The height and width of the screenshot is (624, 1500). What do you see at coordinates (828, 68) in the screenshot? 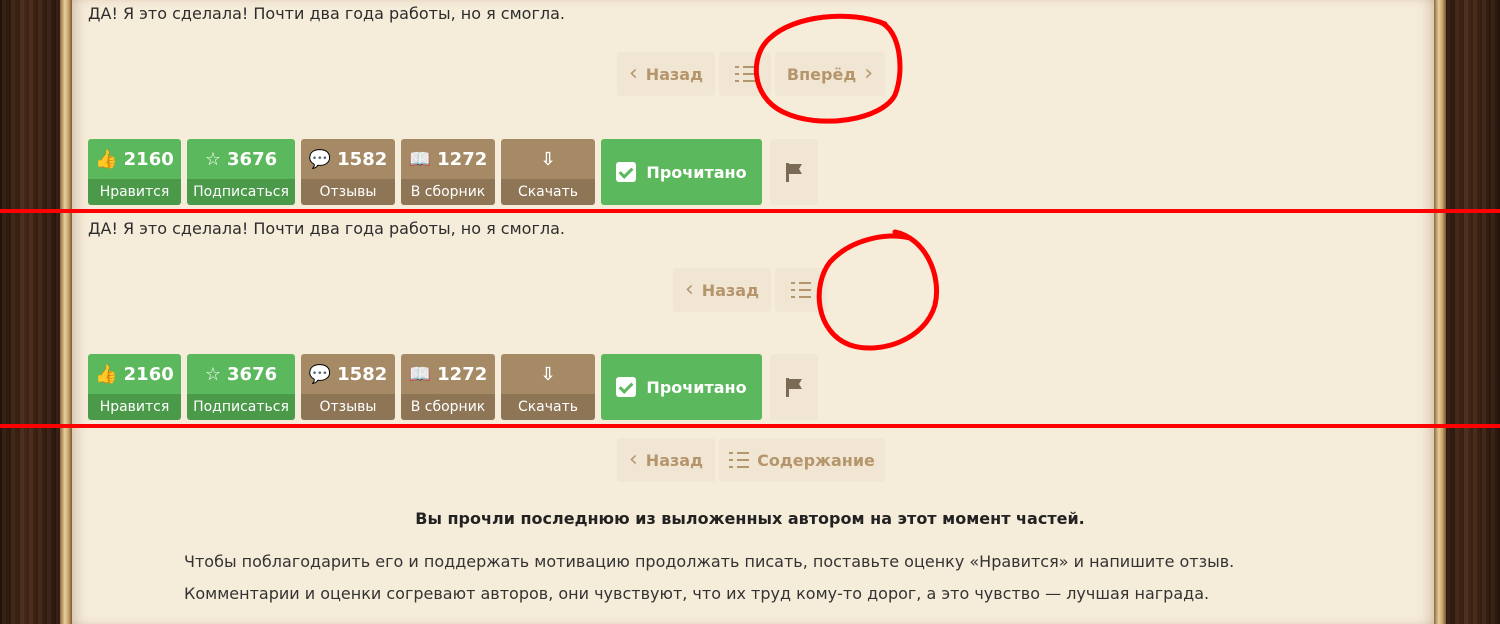
I see `annotation-circle-forward` at bounding box center [828, 68].